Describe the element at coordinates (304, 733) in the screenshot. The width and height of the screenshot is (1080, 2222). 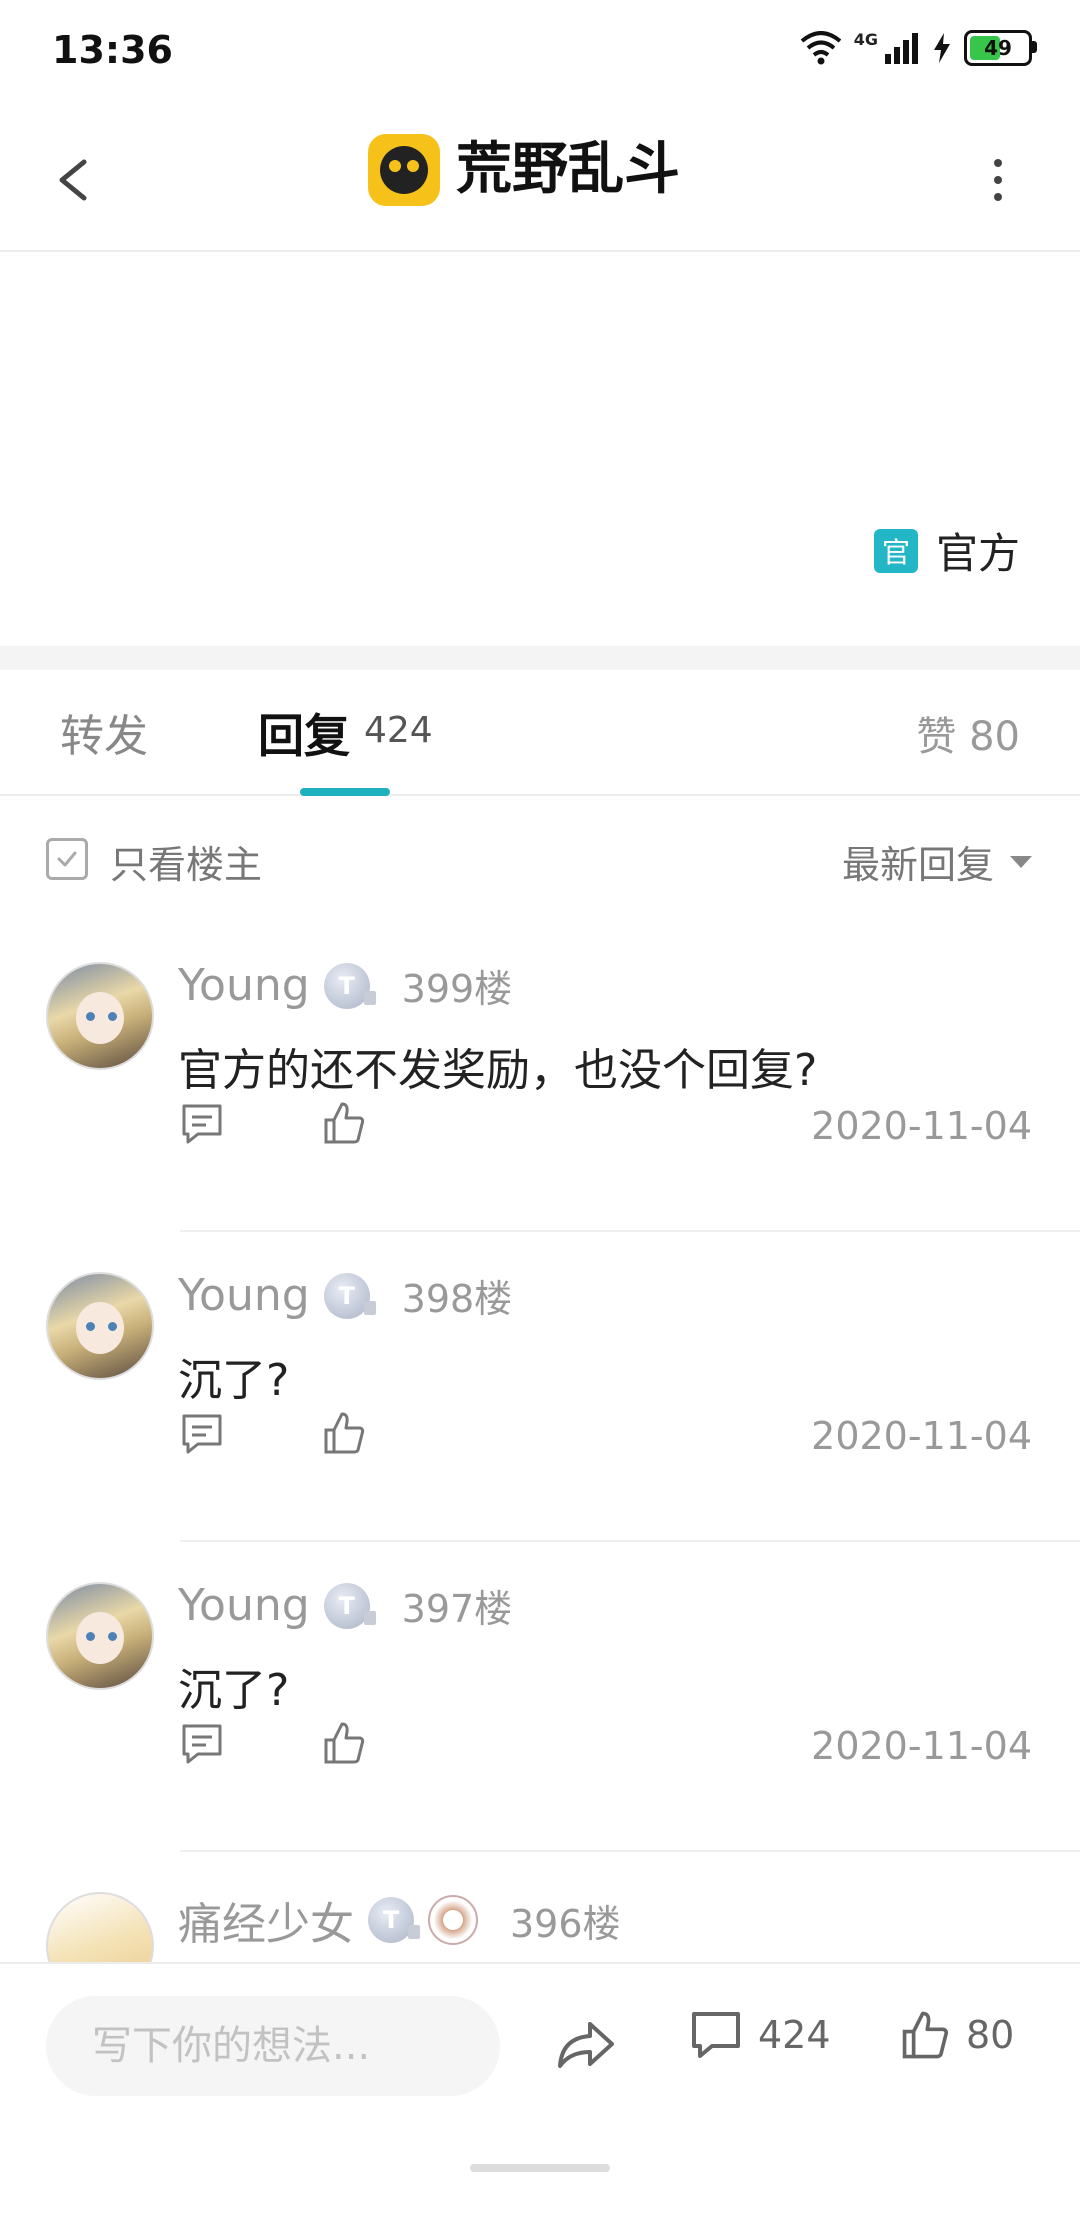
I see `tab-reply: 回复` at that location.